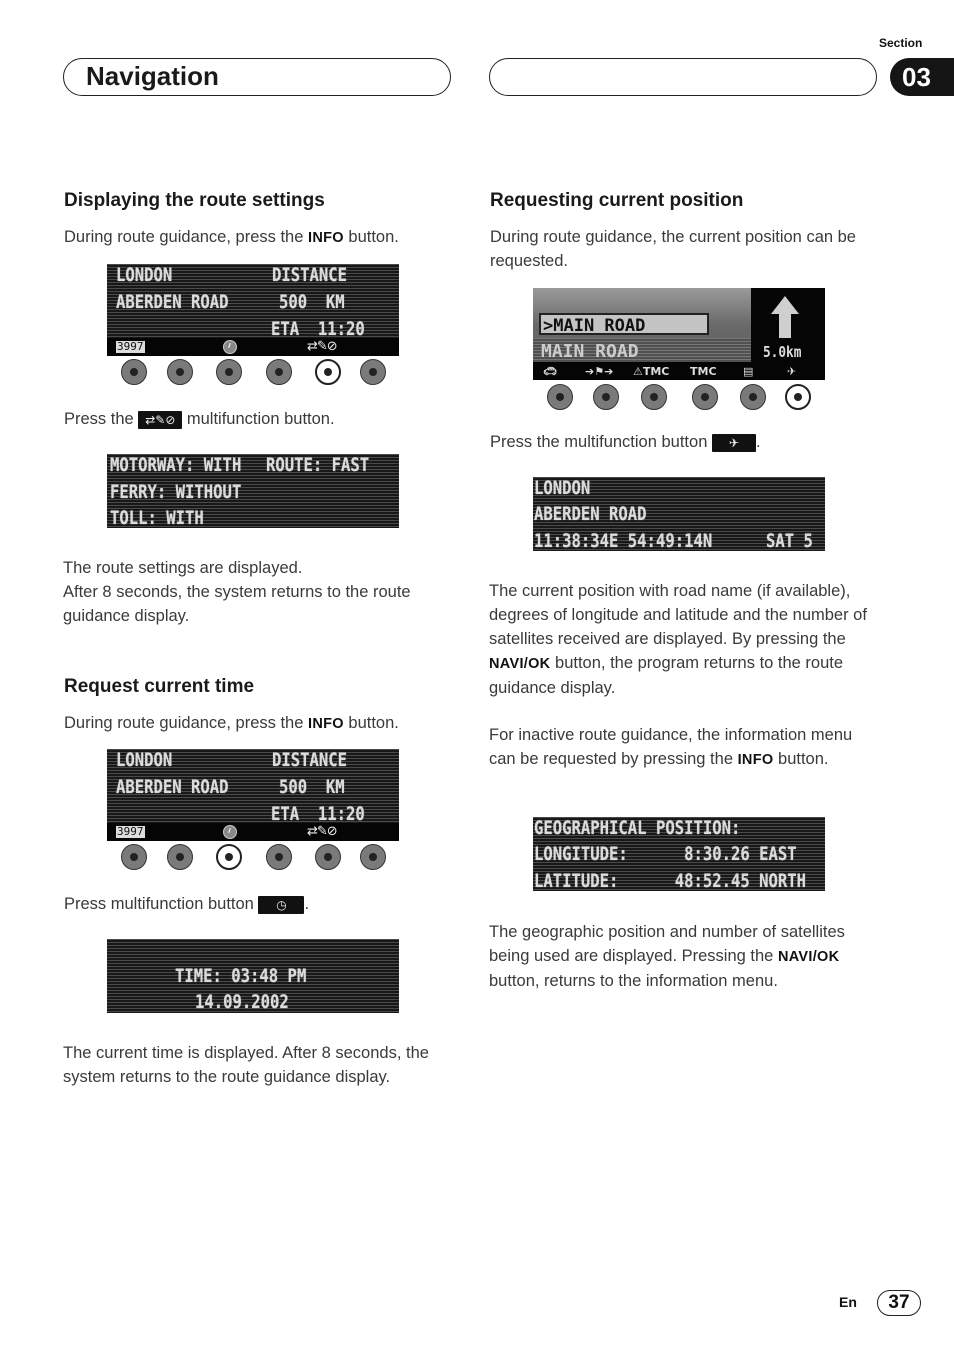 The width and height of the screenshot is (954, 1355). I want to click on heading-route-settings: Displaying the route settings, so click(194, 200).